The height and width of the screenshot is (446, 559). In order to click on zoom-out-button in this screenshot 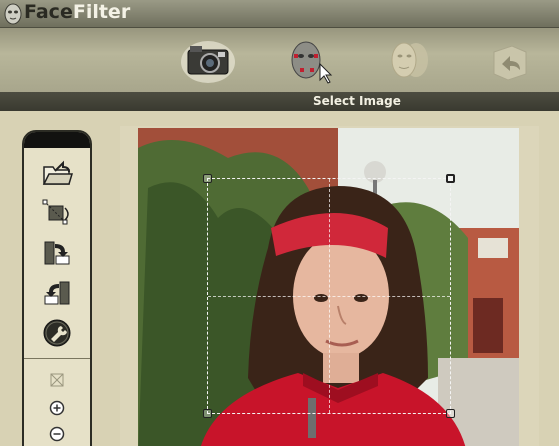, I will do `click(57, 434)`.